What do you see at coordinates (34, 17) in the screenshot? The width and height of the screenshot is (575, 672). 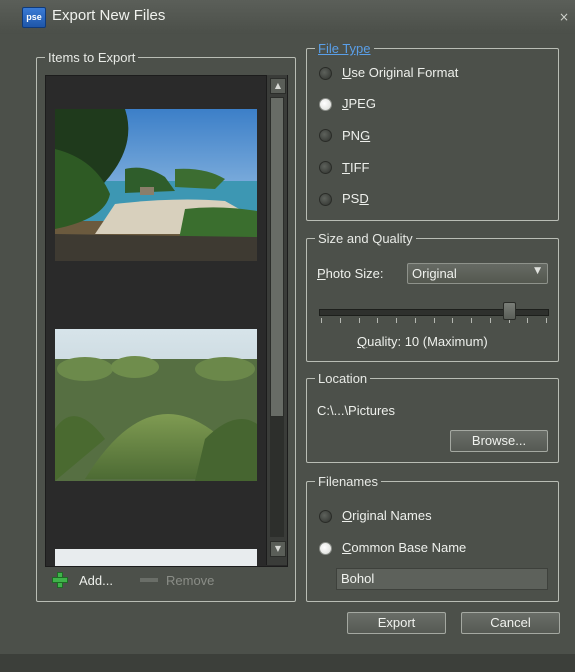 I see `app-icon: pse` at bounding box center [34, 17].